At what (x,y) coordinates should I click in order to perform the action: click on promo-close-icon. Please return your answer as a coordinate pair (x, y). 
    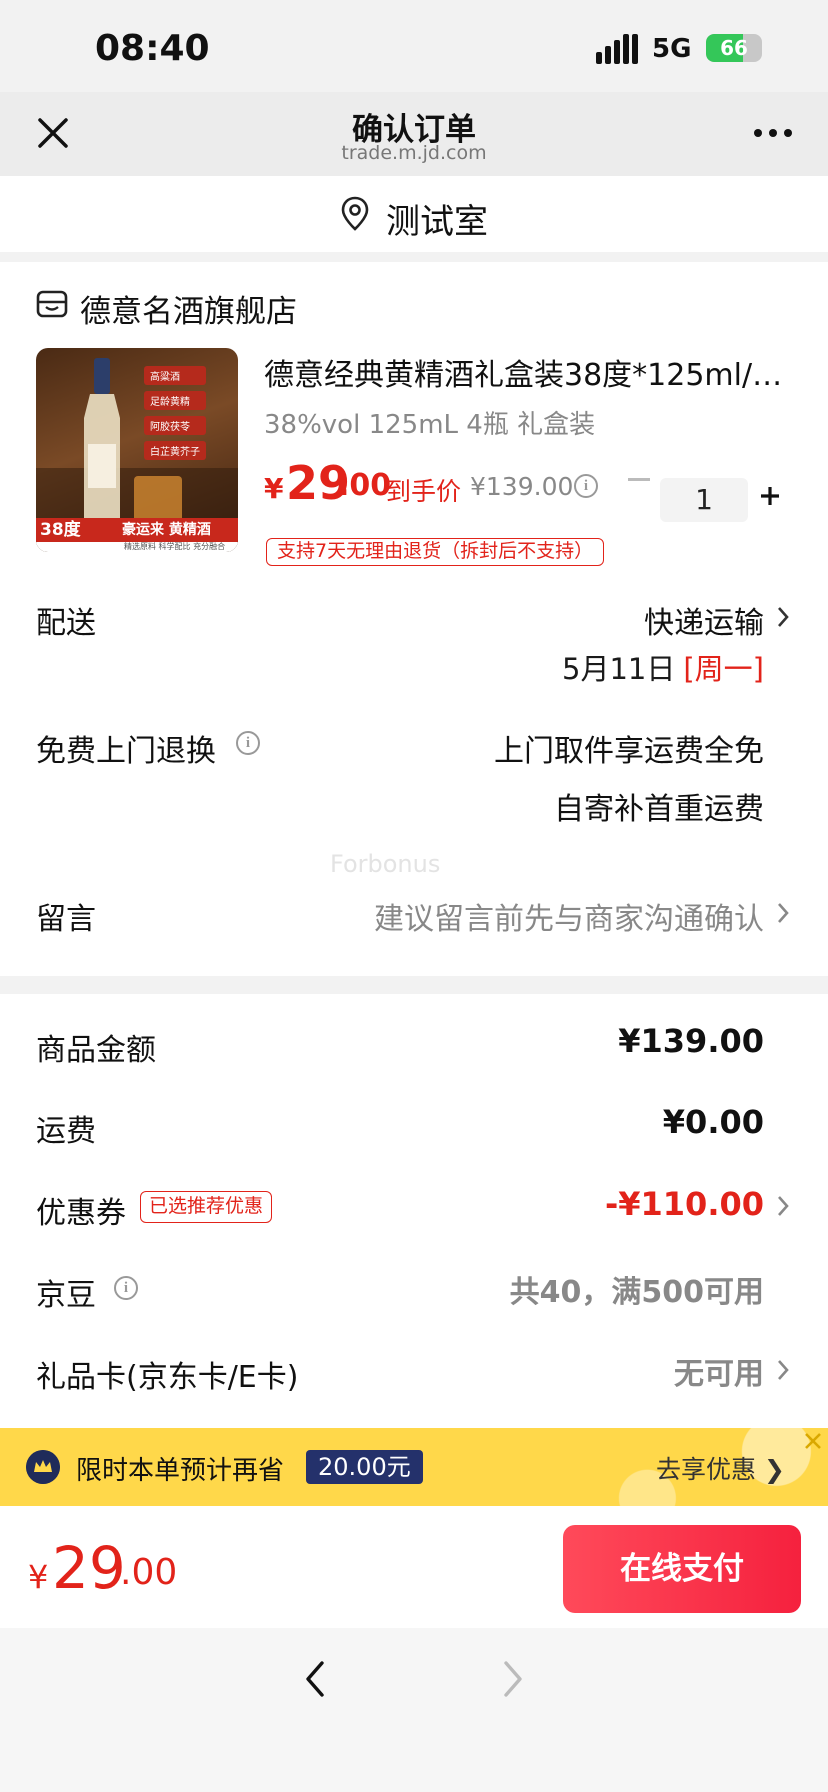
    Looking at the image, I should click on (813, 1441).